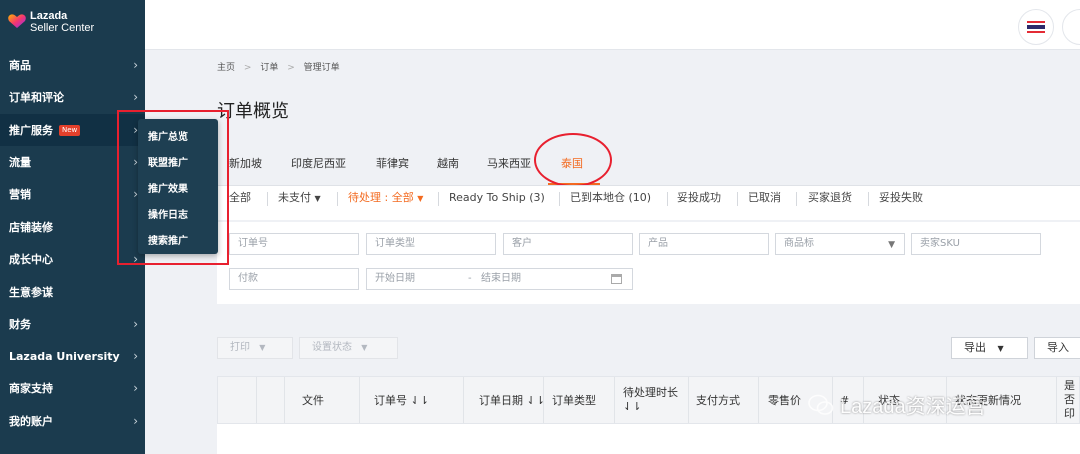 This screenshot has height=454, width=1080. I want to click on column-header-retail-price: 零售价, so click(784, 400).